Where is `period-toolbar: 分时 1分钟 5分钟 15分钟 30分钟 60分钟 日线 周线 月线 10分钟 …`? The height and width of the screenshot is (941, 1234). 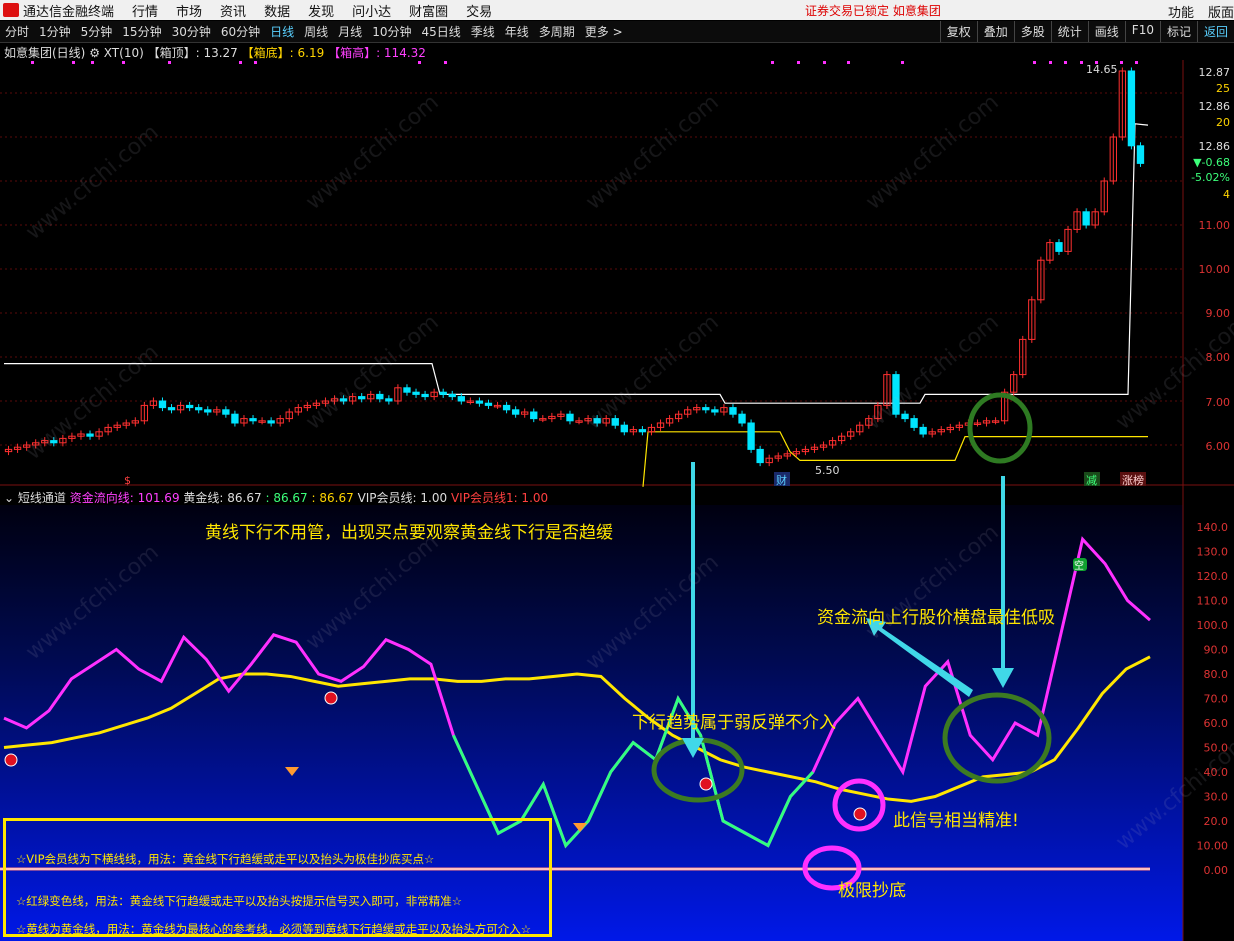
period-toolbar: 分时 1分钟 5分钟 15分钟 30分钟 60分钟 日线 周线 月线 10分钟 … is located at coordinates (617, 32).